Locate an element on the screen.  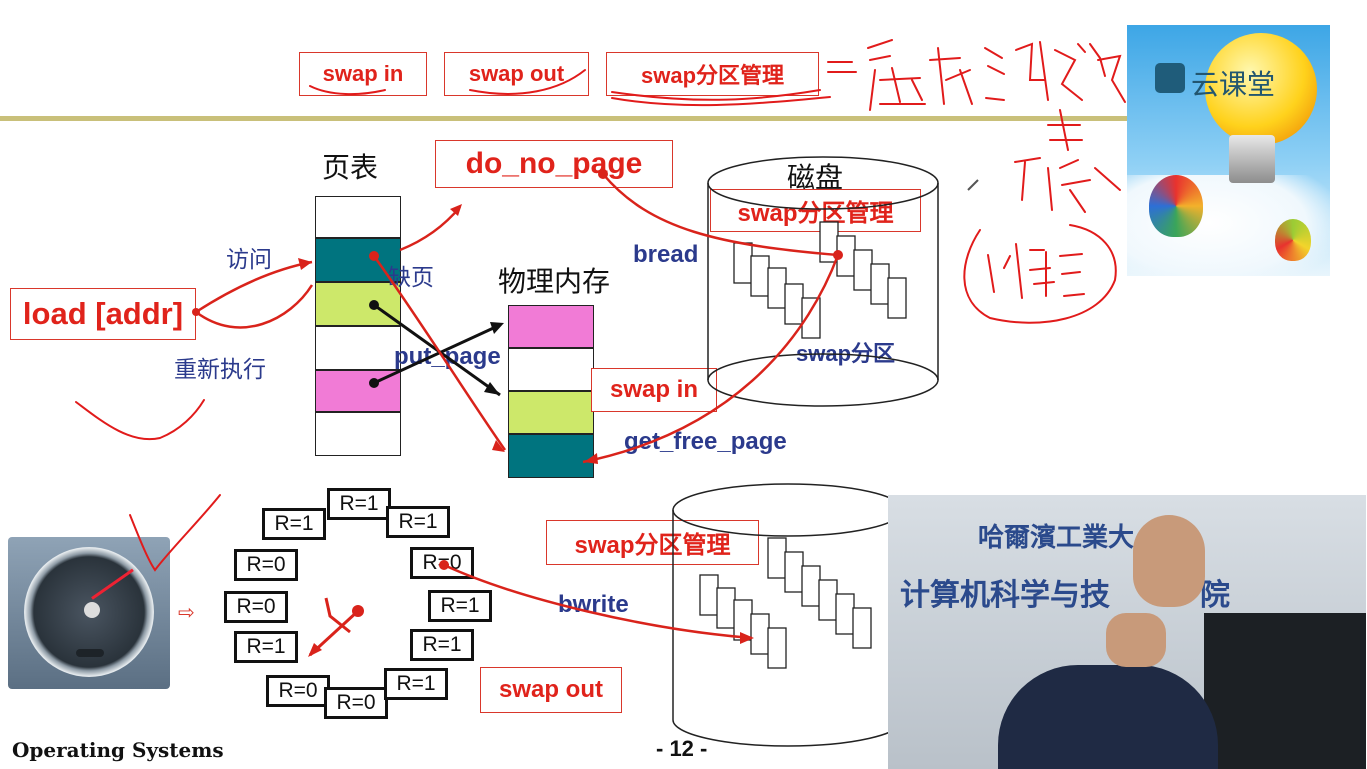
instructor-body is located at coordinates (1108, 717).